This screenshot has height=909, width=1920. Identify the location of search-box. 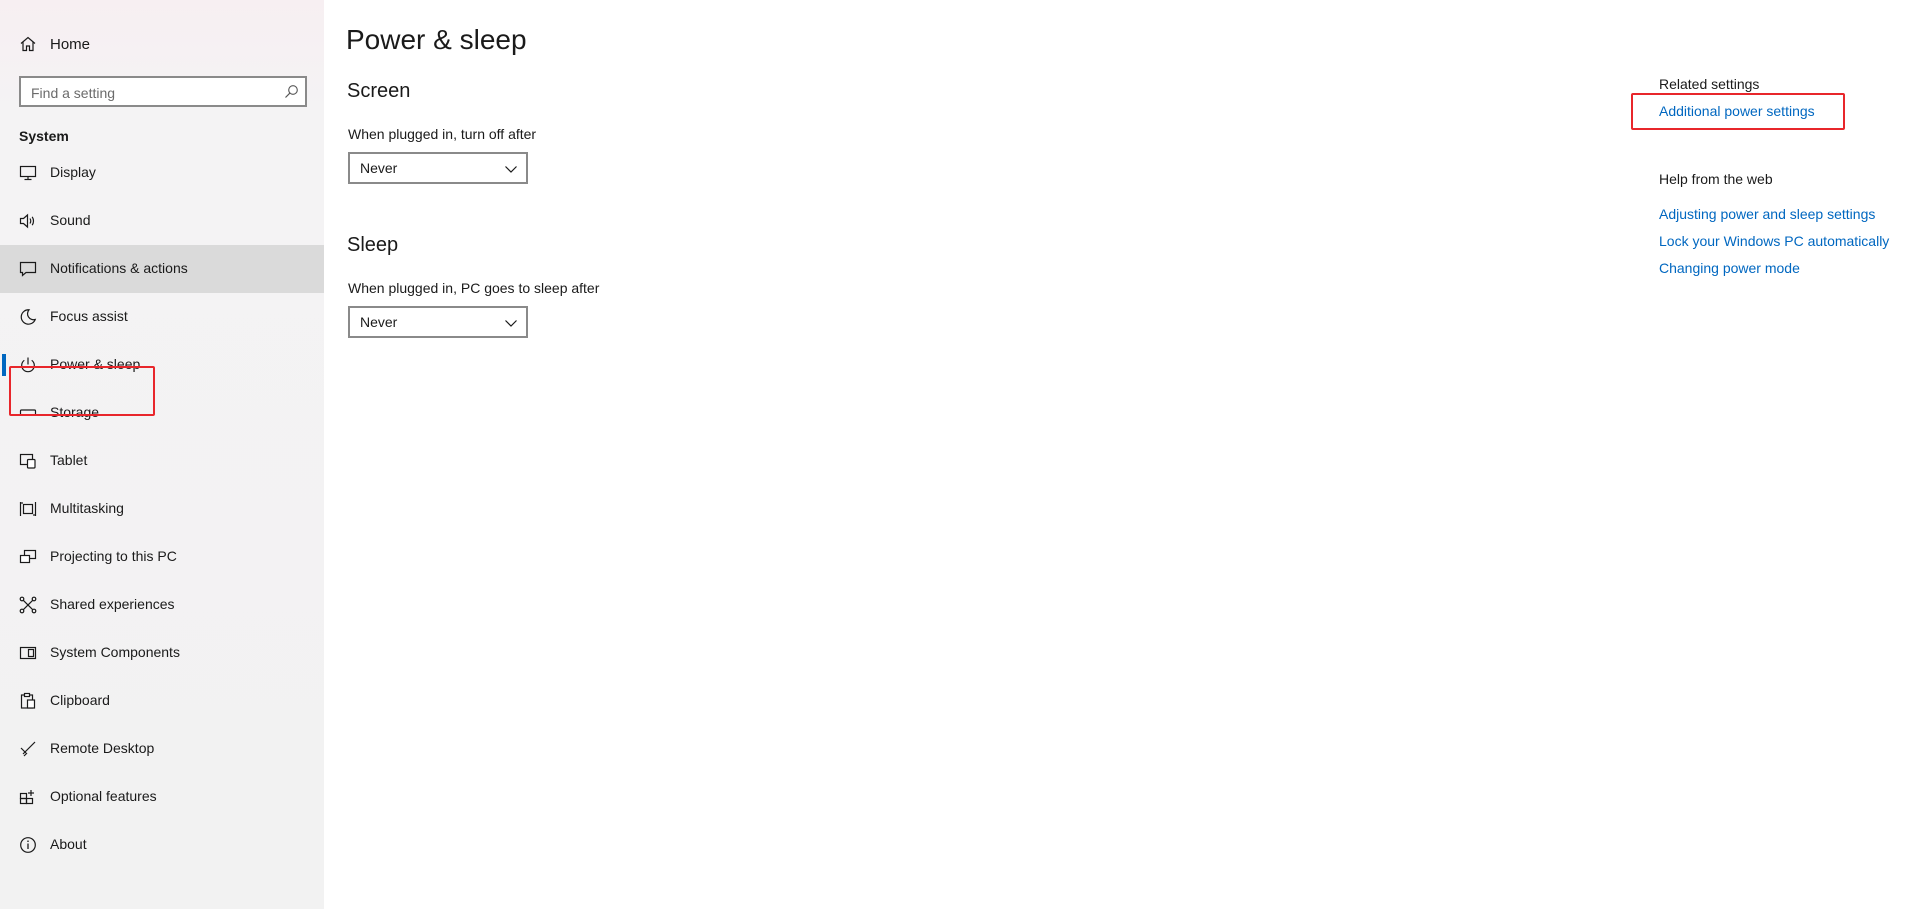
(163, 91).